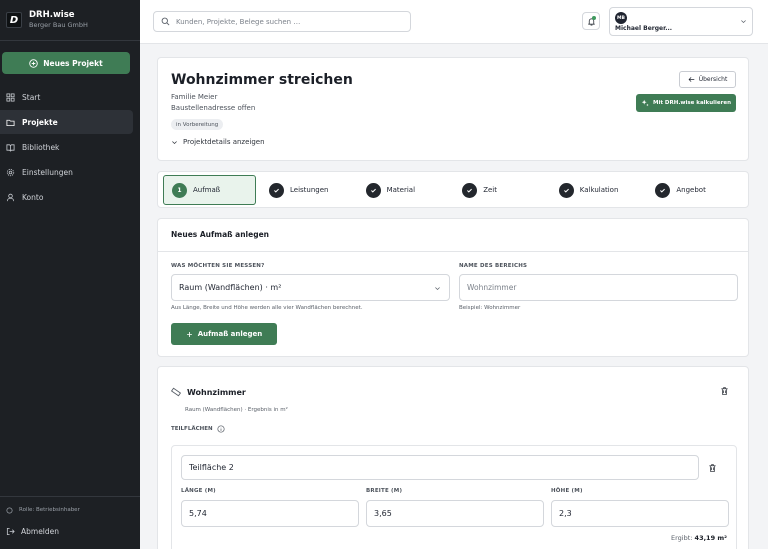 This screenshot has height=549, width=768. I want to click on partial-areas-label: TEILFLÄCHEN, so click(198, 429).